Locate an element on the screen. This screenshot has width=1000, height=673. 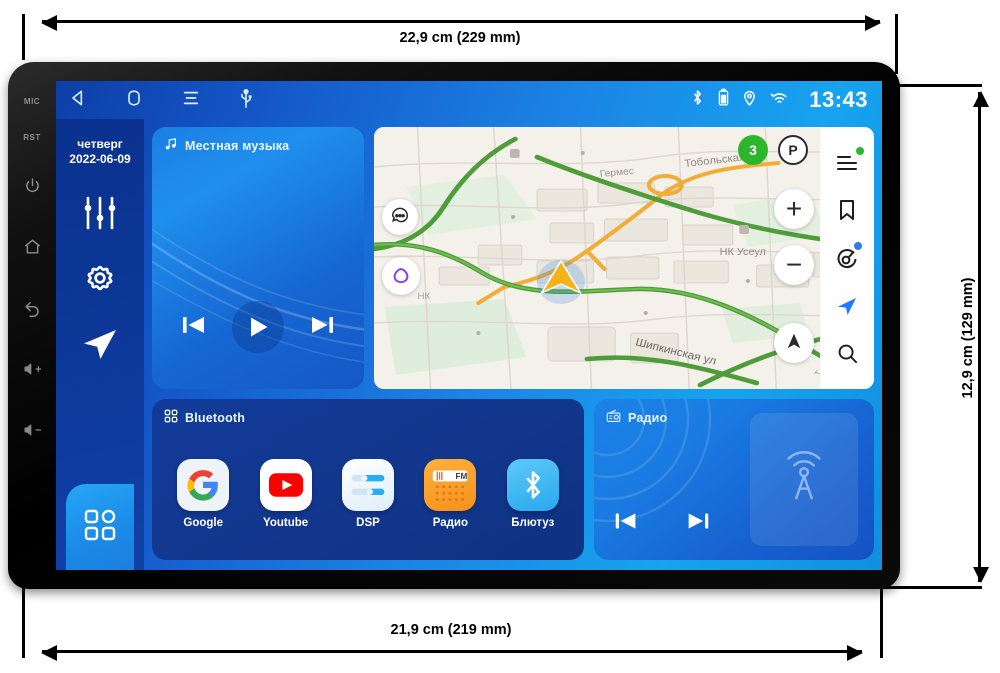
radio-artwork is located at coordinates (804, 479).